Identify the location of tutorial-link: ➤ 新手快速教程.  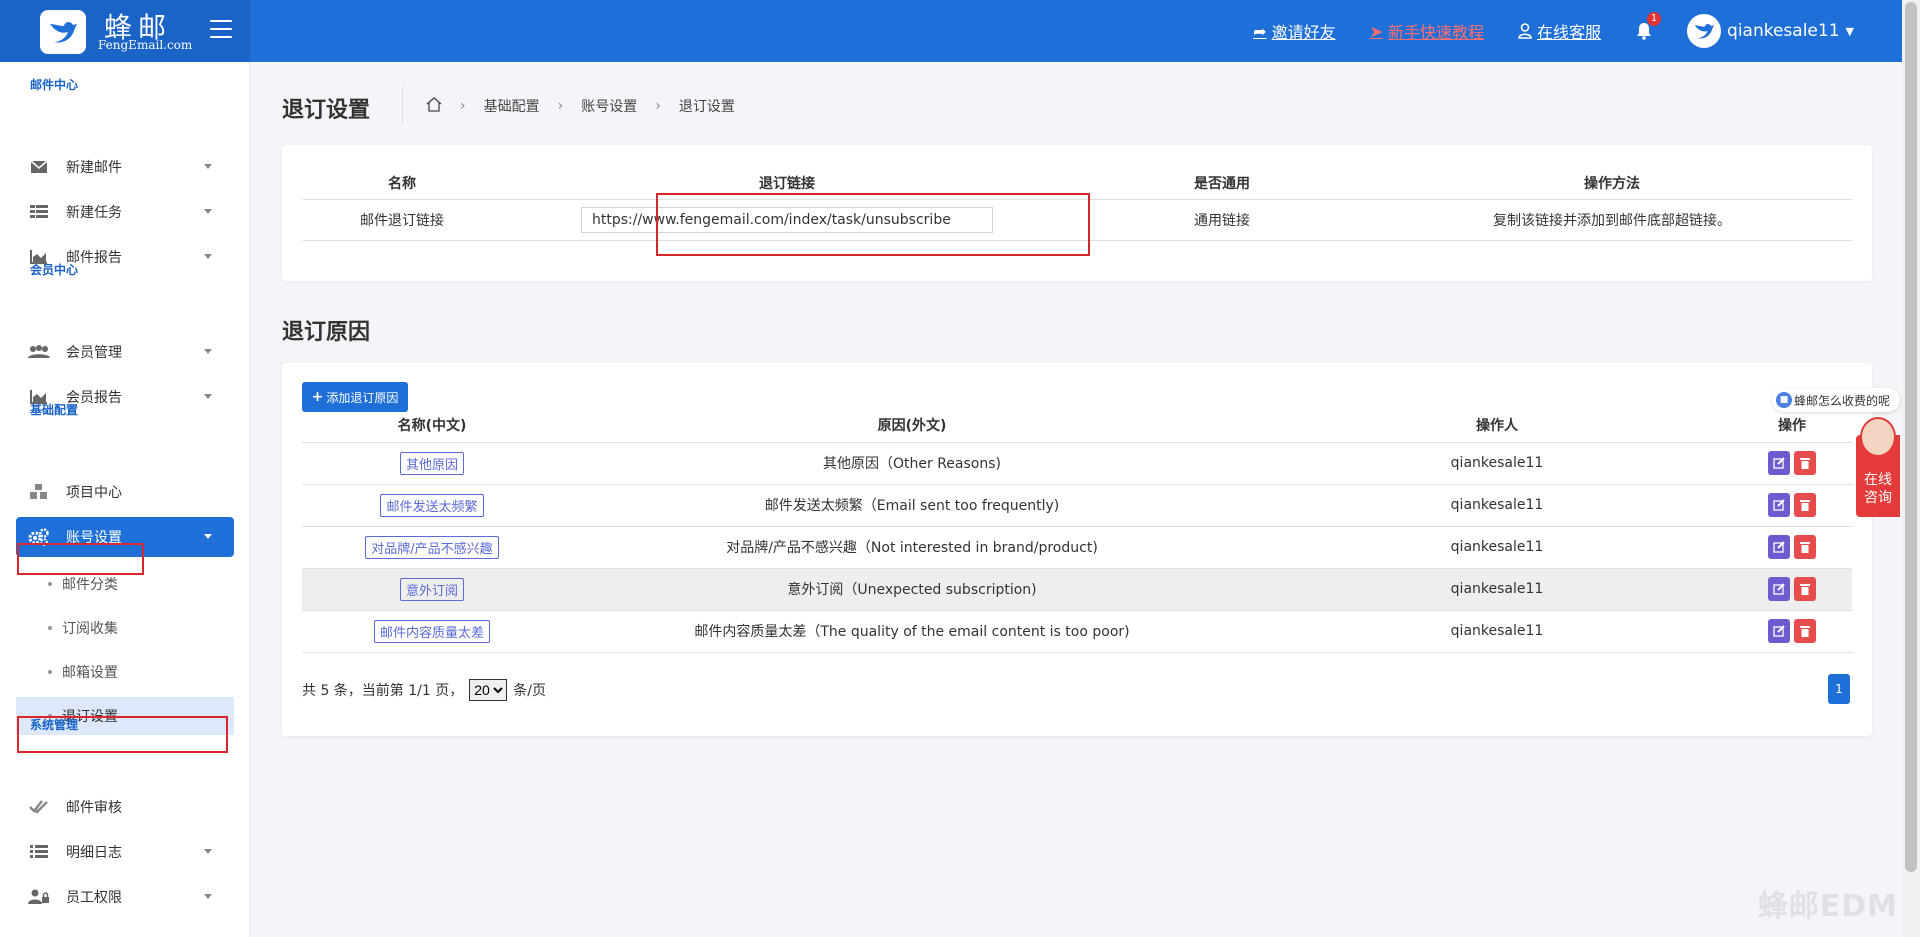
(1427, 31).